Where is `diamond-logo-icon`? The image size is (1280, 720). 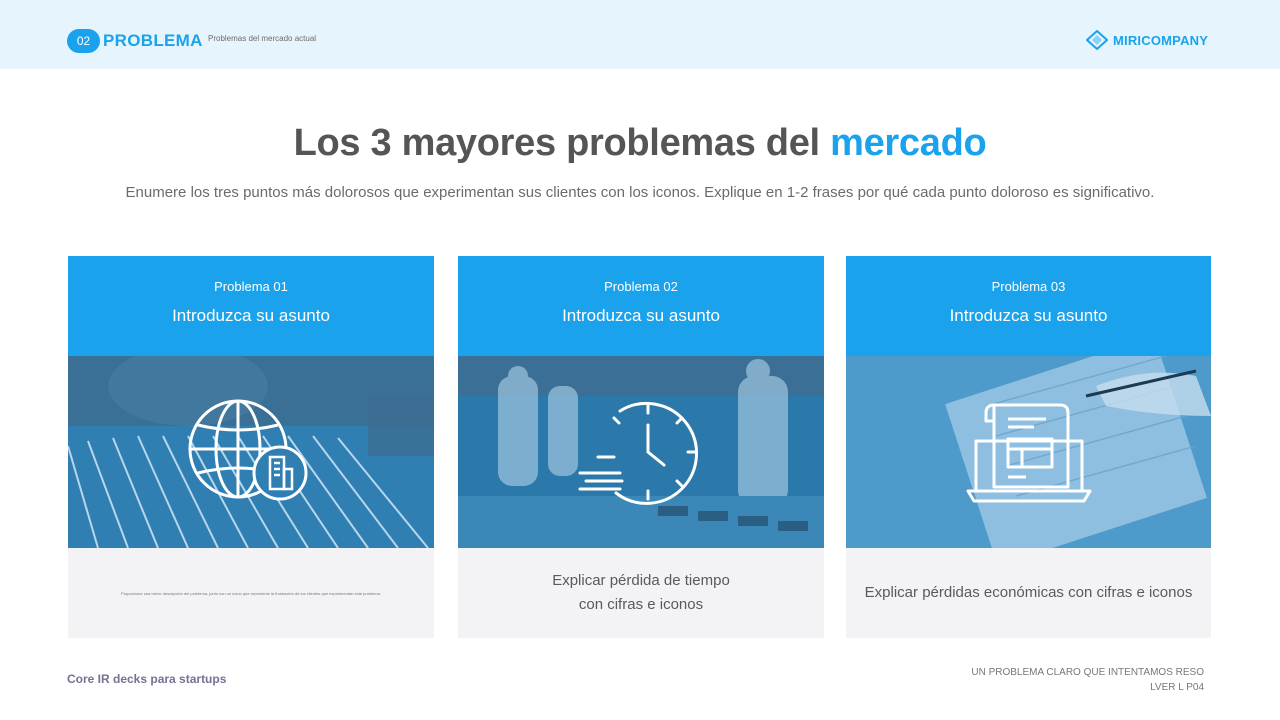 diamond-logo-icon is located at coordinates (1097, 40).